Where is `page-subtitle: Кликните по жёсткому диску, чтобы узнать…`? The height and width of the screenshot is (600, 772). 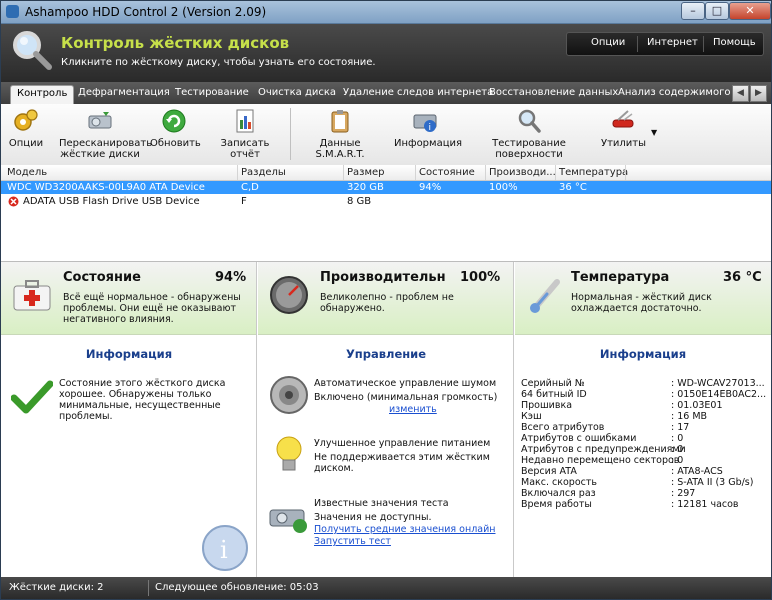 page-subtitle: Кликните по жёсткому диску, чтобы узнать… is located at coordinates (218, 62).